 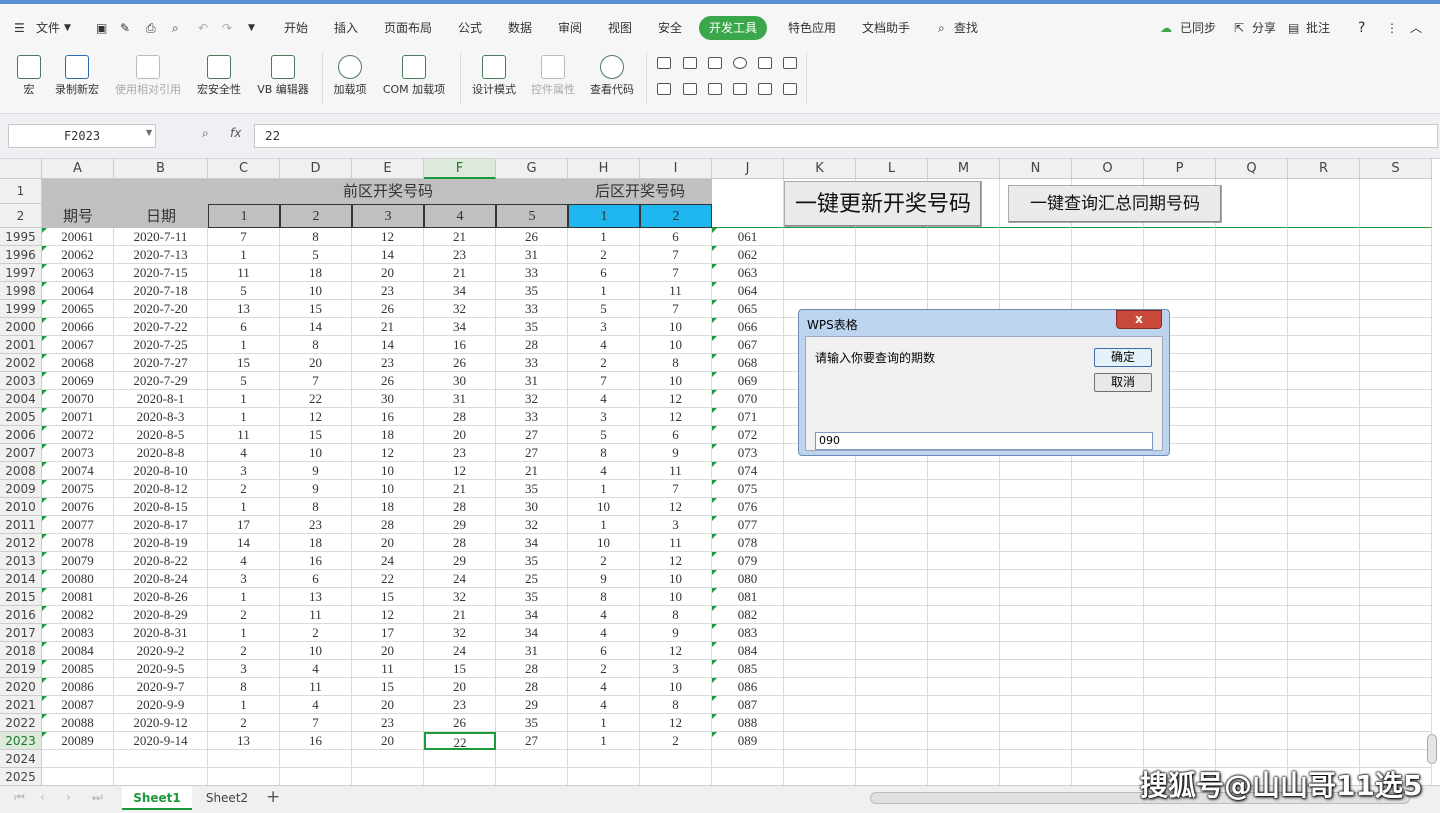 I want to click on formula-input: 22, so click(x=846, y=136).